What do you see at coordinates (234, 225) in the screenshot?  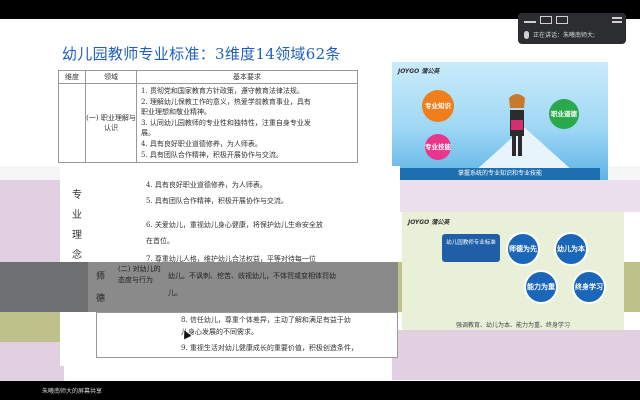 I see `req-line: 6. 关爱幼儿，重视幼儿身心健康，将保护幼儿生命安全放` at bounding box center [234, 225].